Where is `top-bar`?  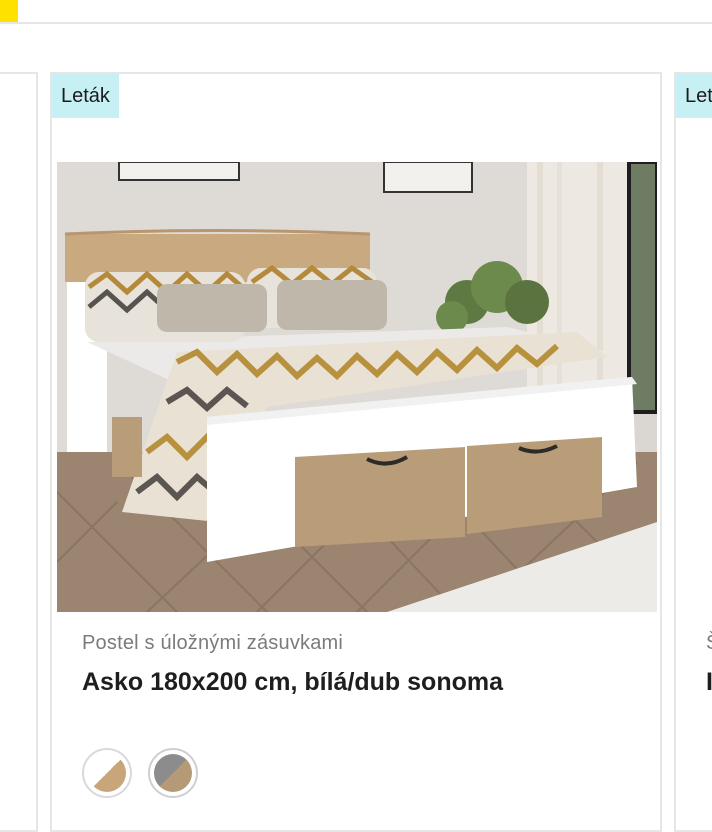
top-bar is located at coordinates (356, 12).